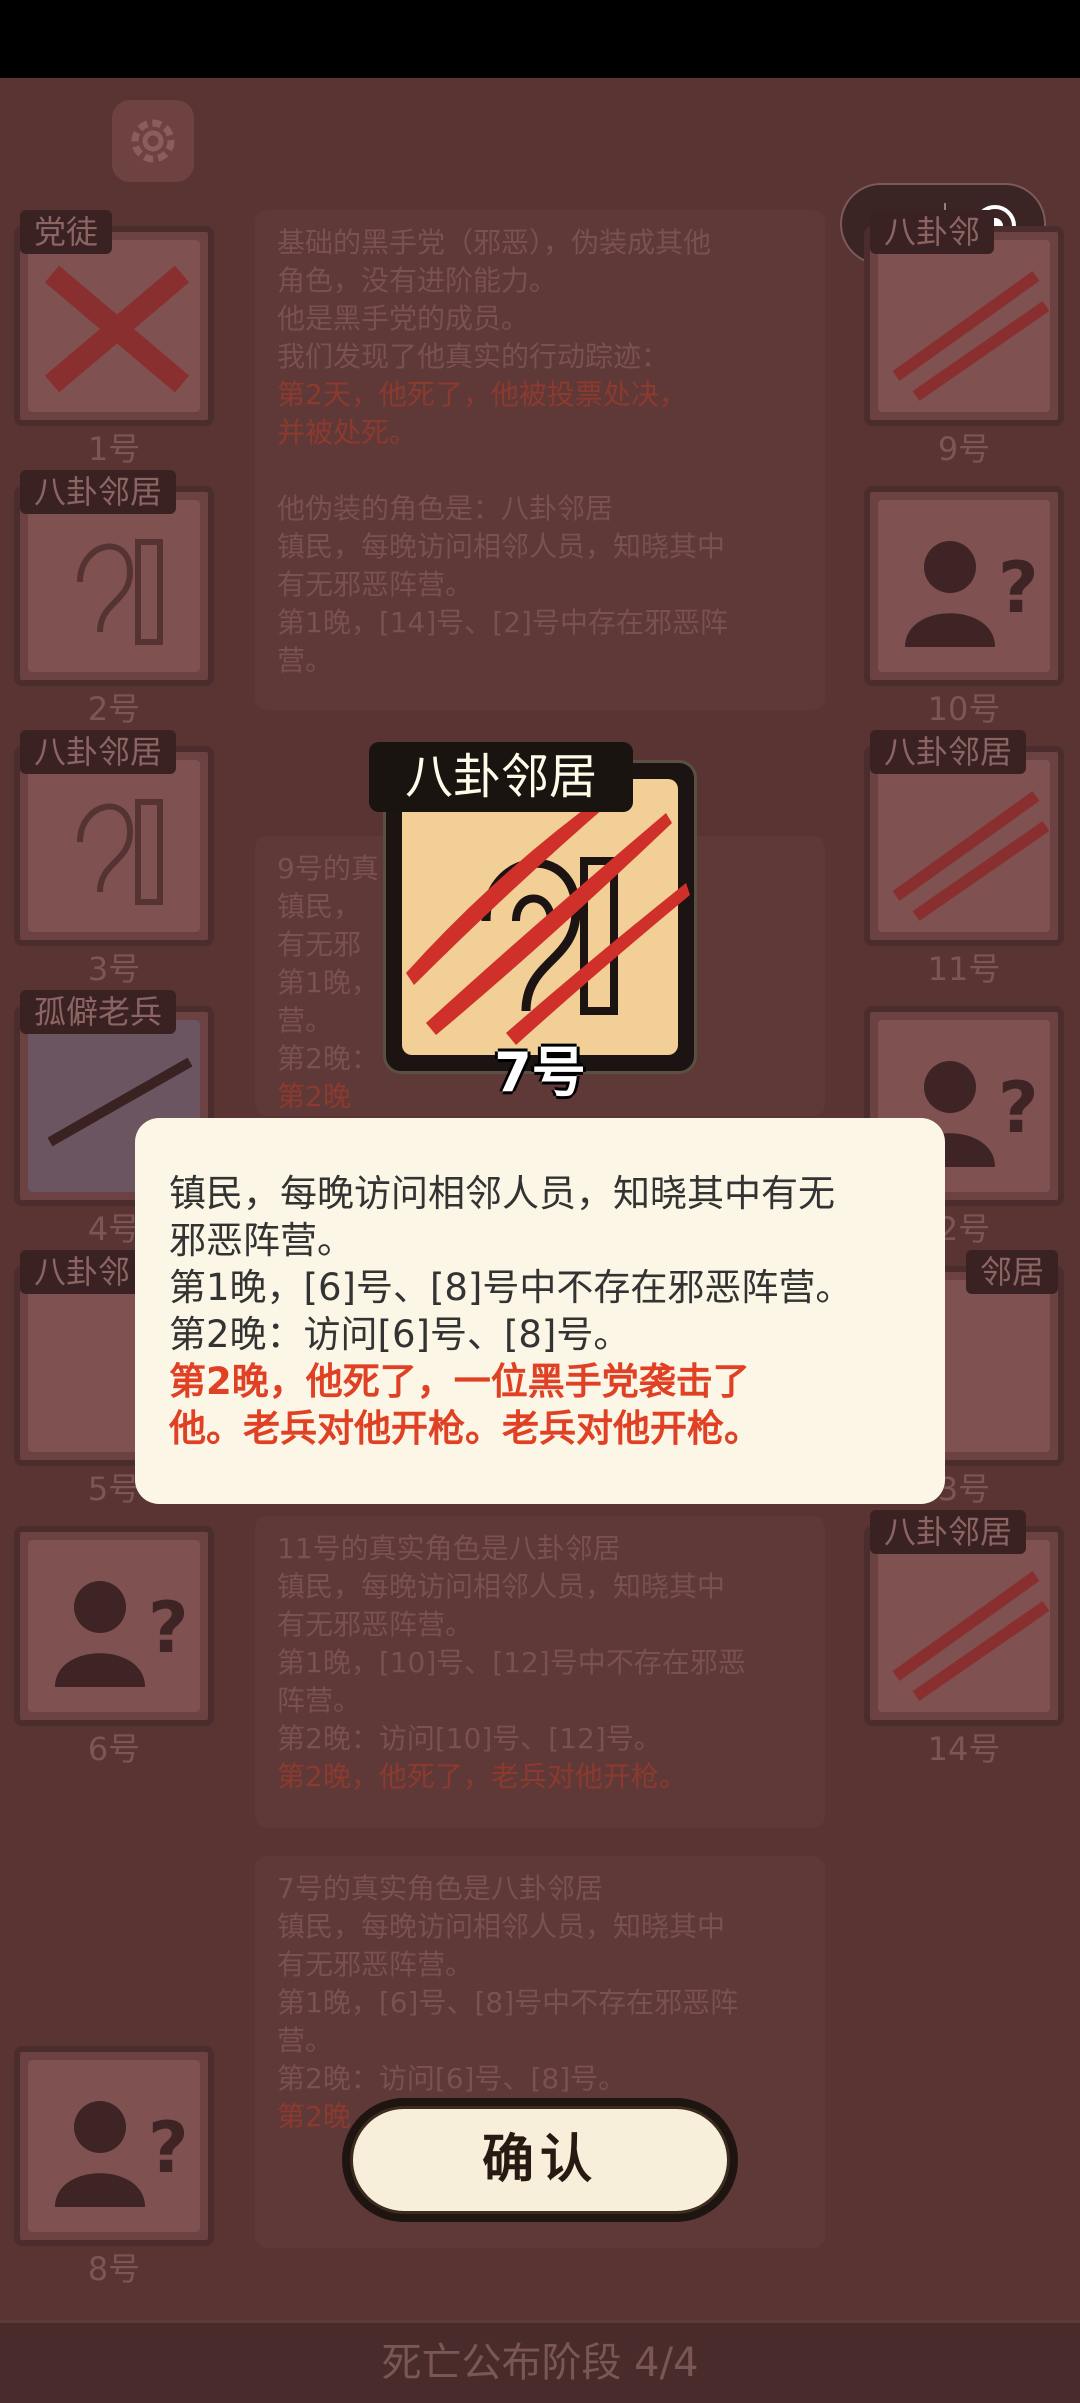 The height and width of the screenshot is (2403, 1080). What do you see at coordinates (114, 2269) in the screenshot?
I see `player-number: 8号` at bounding box center [114, 2269].